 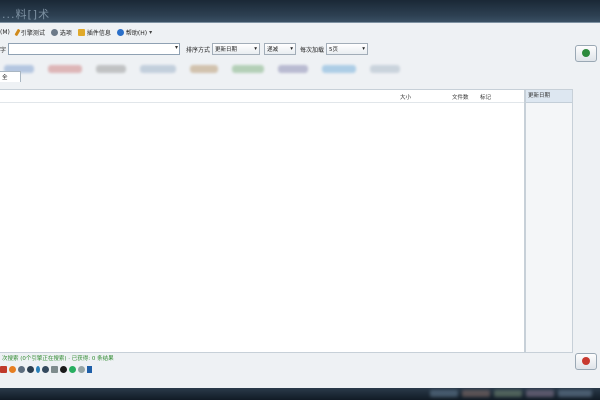 What do you see at coordinates (586, 53) in the screenshot?
I see `globe-icon` at bounding box center [586, 53].